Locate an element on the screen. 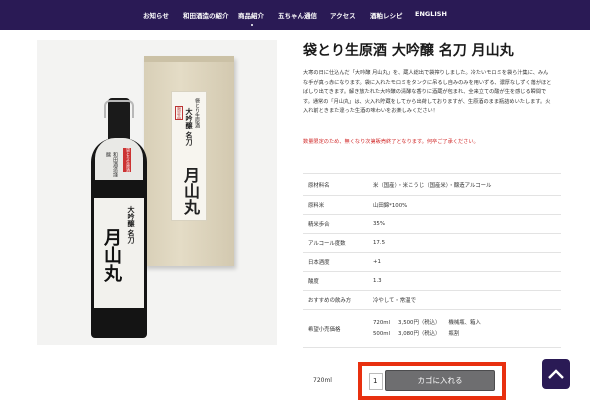 The width and height of the screenshot is (590, 402). gift-box: 袋とり生原酒 大吟醸 名刀 月山丸 限定品 is located at coordinates (189, 161).